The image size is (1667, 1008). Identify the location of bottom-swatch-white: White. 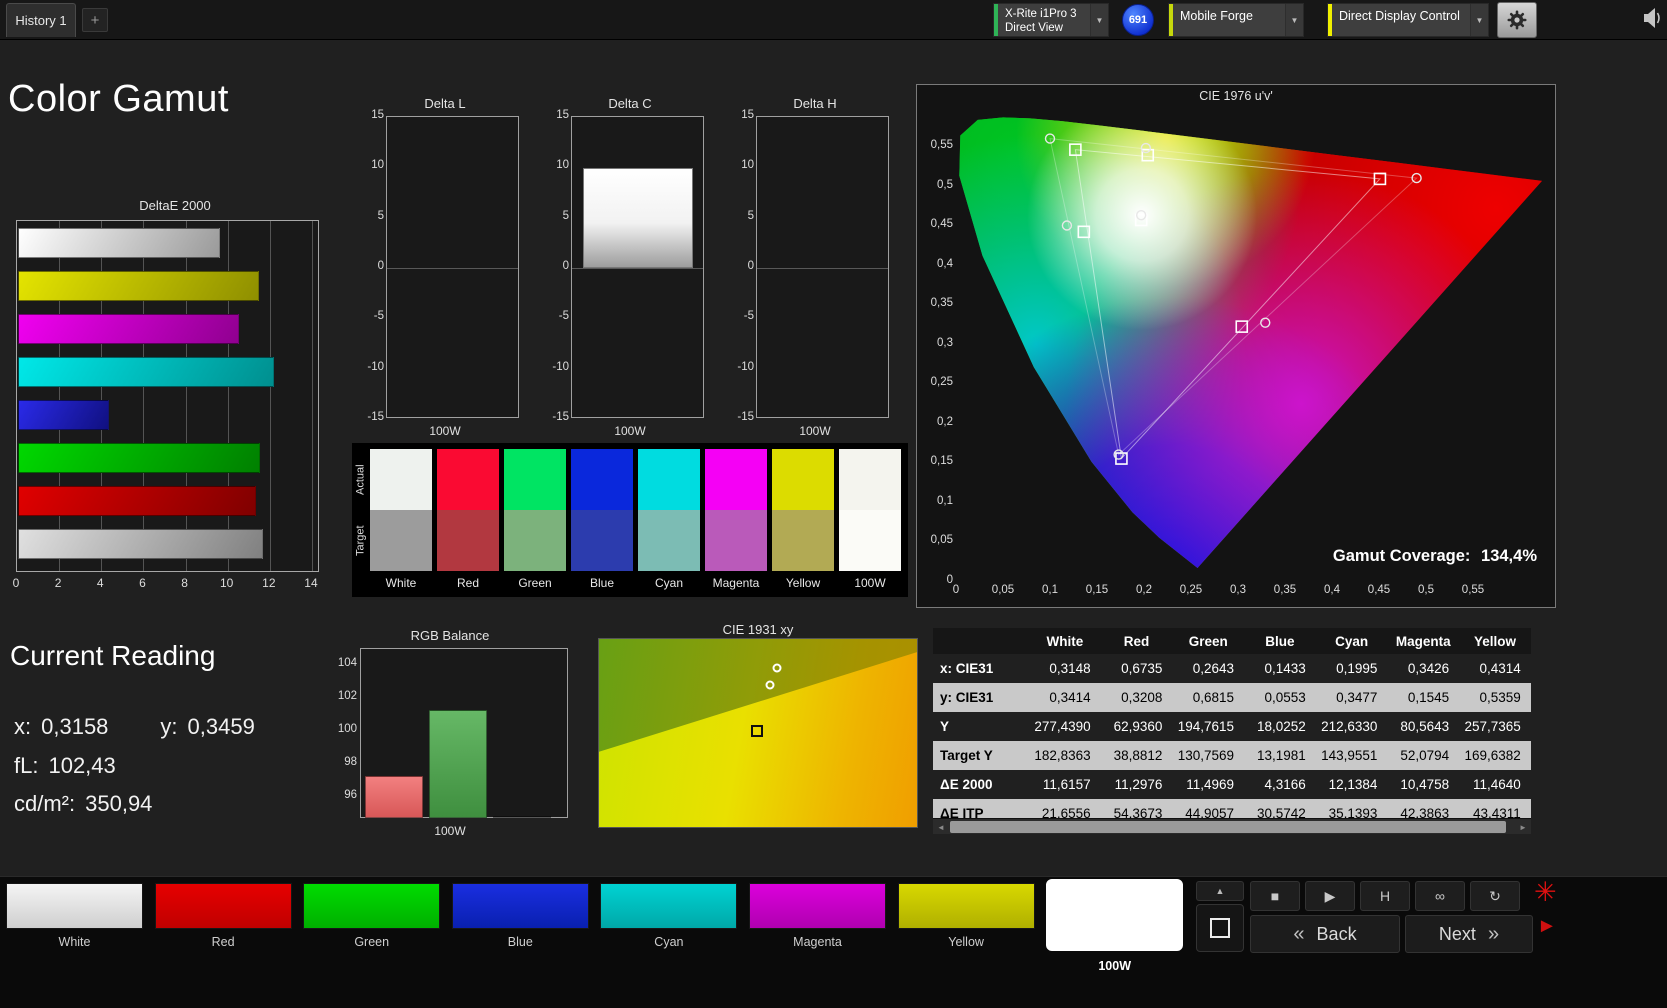
(74, 931).